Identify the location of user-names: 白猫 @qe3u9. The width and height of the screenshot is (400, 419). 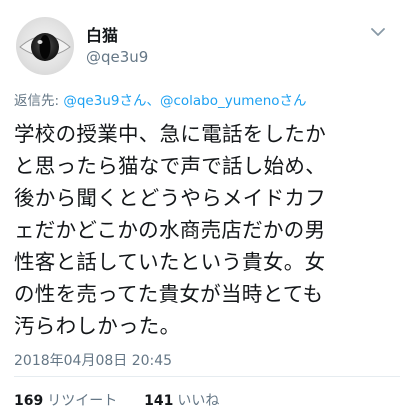
(117, 46).